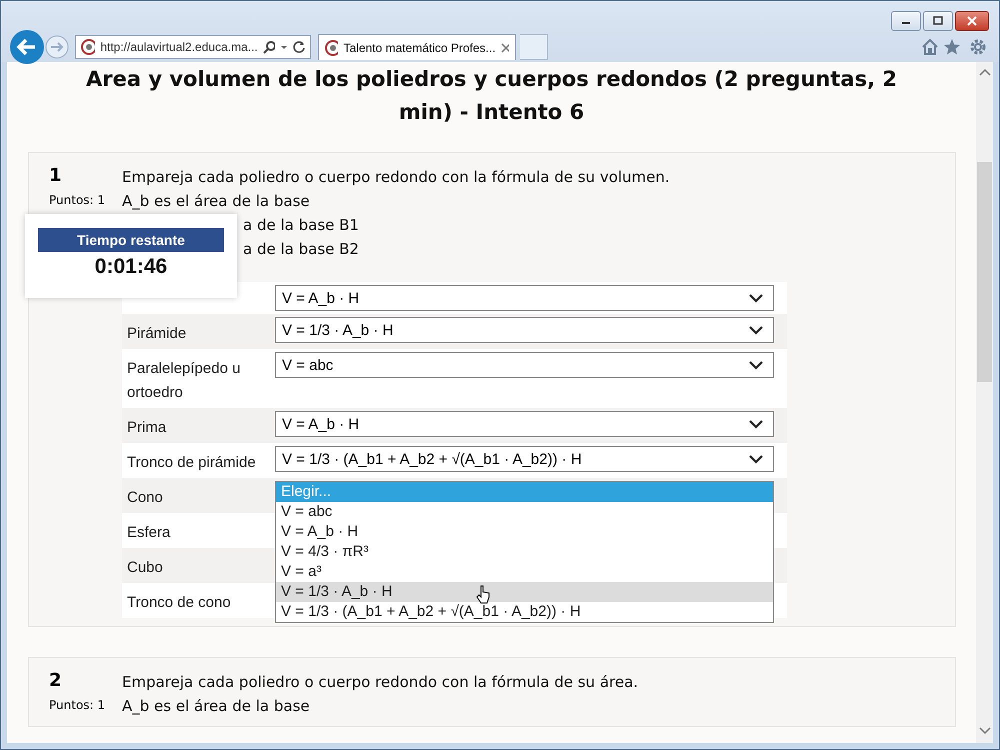 The width and height of the screenshot is (1000, 750). I want to click on question-number: 1, so click(56, 176).